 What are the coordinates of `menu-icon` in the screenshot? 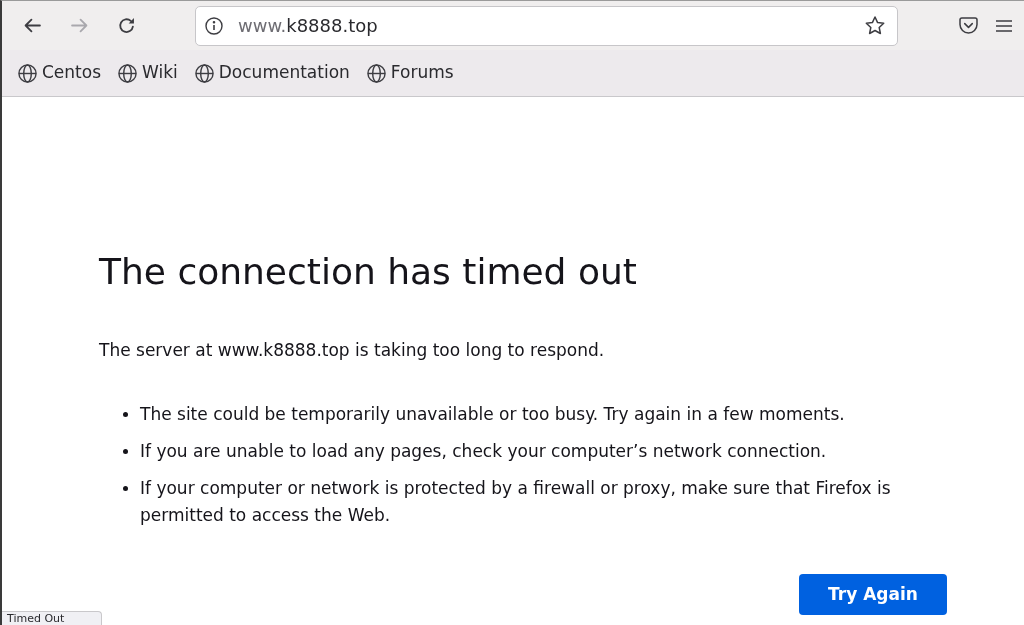 It's located at (1004, 25).